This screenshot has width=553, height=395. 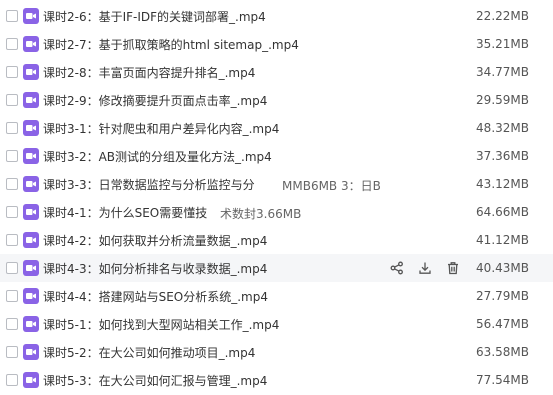 What do you see at coordinates (453, 268) in the screenshot?
I see `delete-icon` at bounding box center [453, 268].